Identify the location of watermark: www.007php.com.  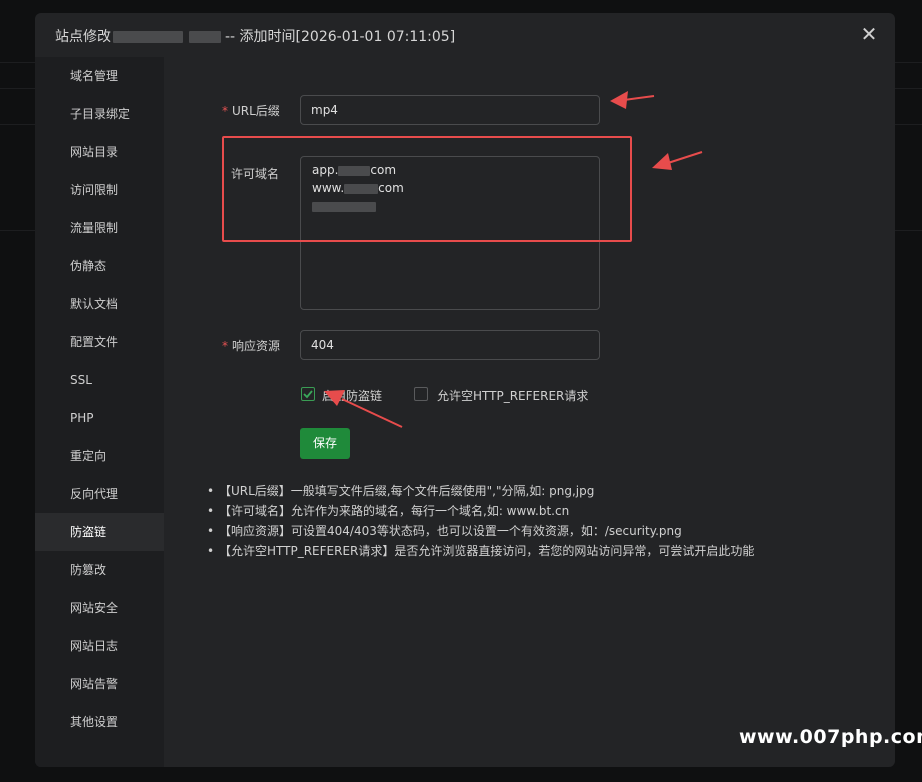
(830, 737).